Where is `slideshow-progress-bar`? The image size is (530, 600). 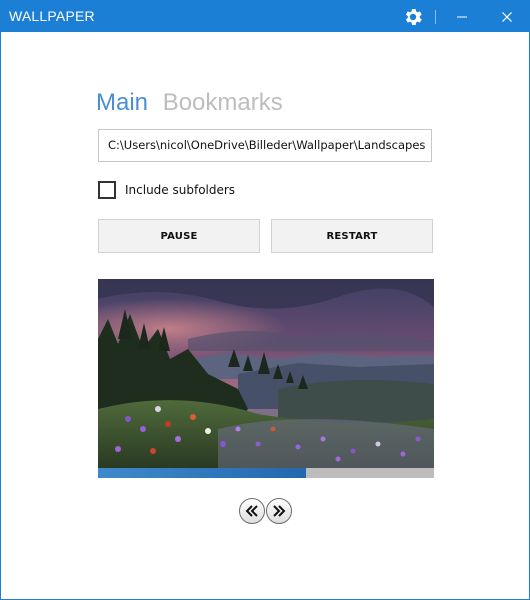 slideshow-progress-bar is located at coordinates (266, 473).